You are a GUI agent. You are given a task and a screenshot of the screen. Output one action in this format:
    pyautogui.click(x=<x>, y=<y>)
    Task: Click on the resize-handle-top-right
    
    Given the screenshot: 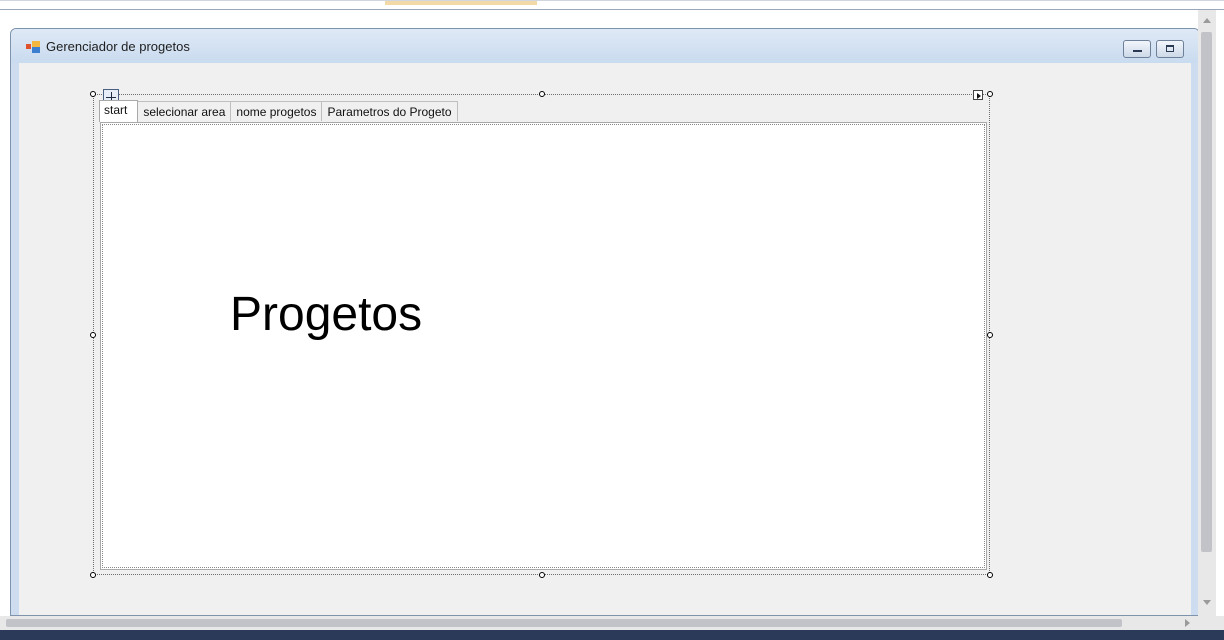 What is the action you would take?
    pyautogui.click(x=990, y=94)
    